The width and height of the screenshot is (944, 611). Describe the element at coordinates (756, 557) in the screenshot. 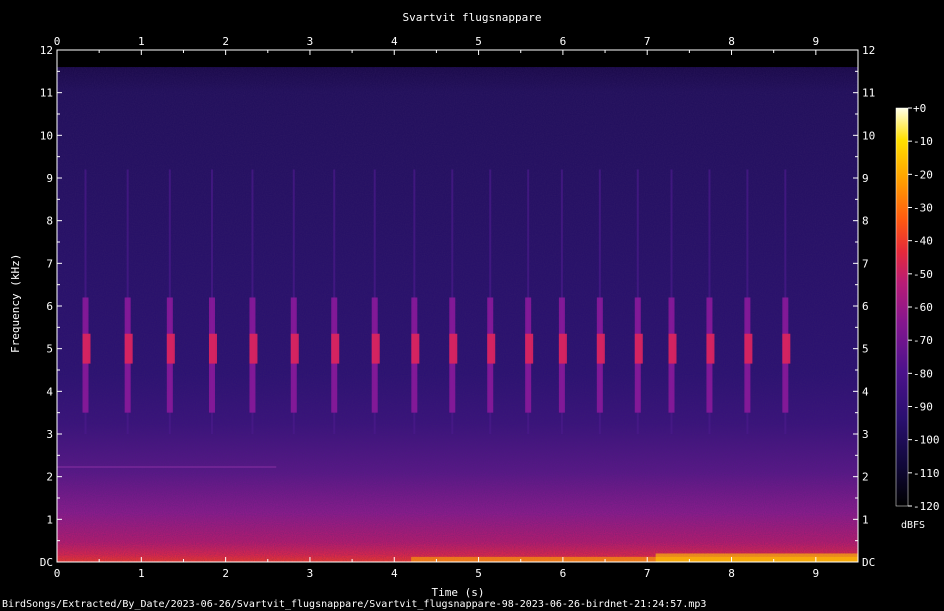

I see `low-freq-strip-bright` at that location.